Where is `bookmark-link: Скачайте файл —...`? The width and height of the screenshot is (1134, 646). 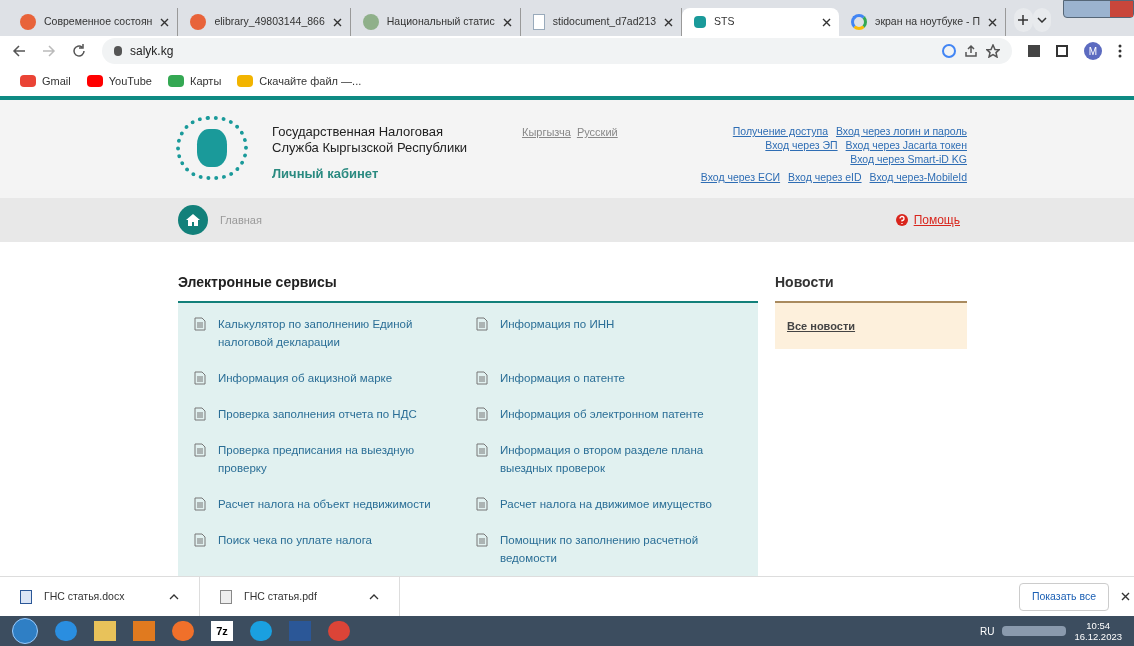 bookmark-link: Скачайте файл —... is located at coordinates (310, 81).